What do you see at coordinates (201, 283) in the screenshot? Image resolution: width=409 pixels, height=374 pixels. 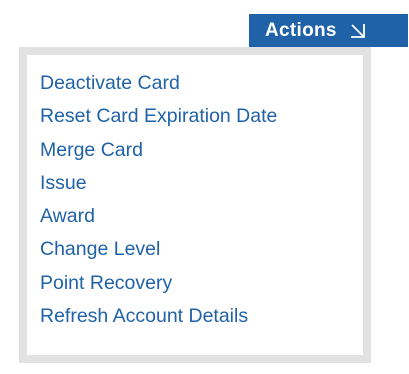 I see `menu-item-point-recovery: Point Recovery` at bounding box center [201, 283].